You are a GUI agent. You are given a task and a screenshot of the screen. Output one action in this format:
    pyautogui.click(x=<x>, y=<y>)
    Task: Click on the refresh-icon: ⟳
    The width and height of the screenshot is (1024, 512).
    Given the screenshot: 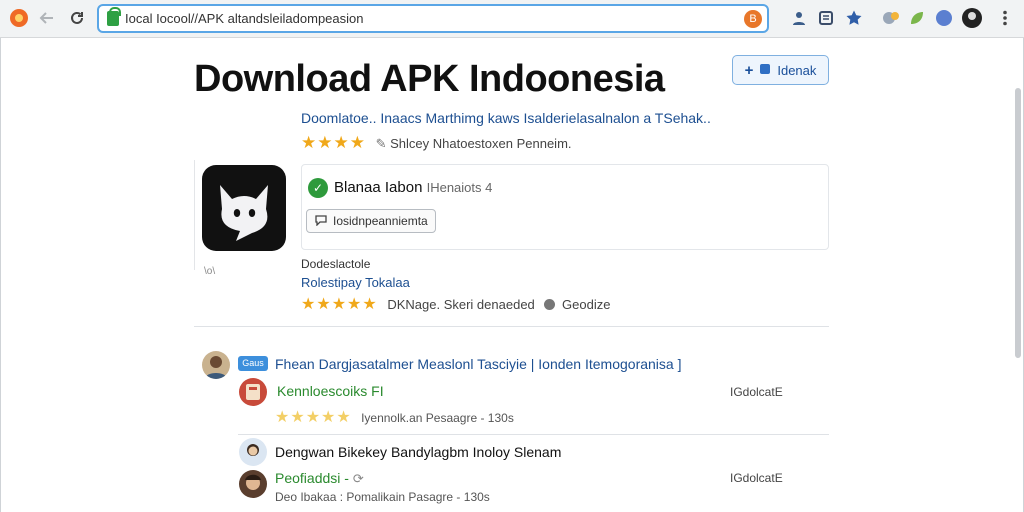 What is the action you would take?
    pyautogui.click(x=358, y=478)
    